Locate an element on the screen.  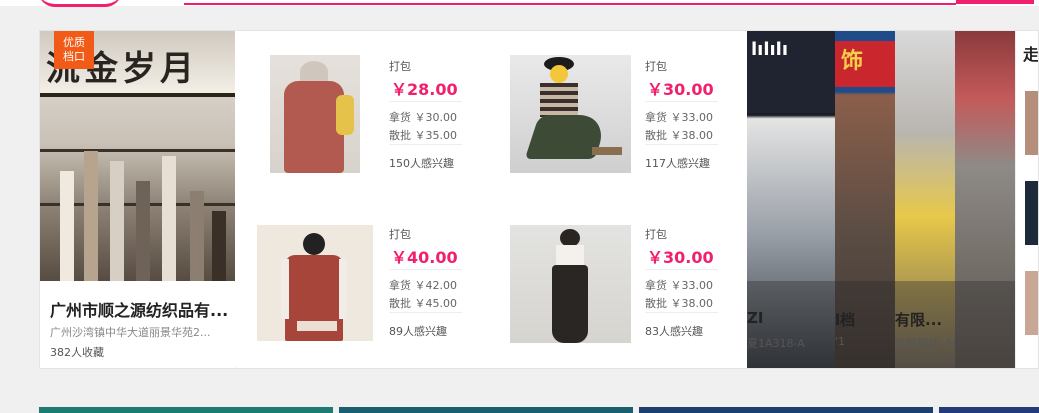
product-card: 打包 ￥30.00 拿货 ￥33.00 散批 ￥38.00 117人感兴趣 is located at coordinates (619, 115).